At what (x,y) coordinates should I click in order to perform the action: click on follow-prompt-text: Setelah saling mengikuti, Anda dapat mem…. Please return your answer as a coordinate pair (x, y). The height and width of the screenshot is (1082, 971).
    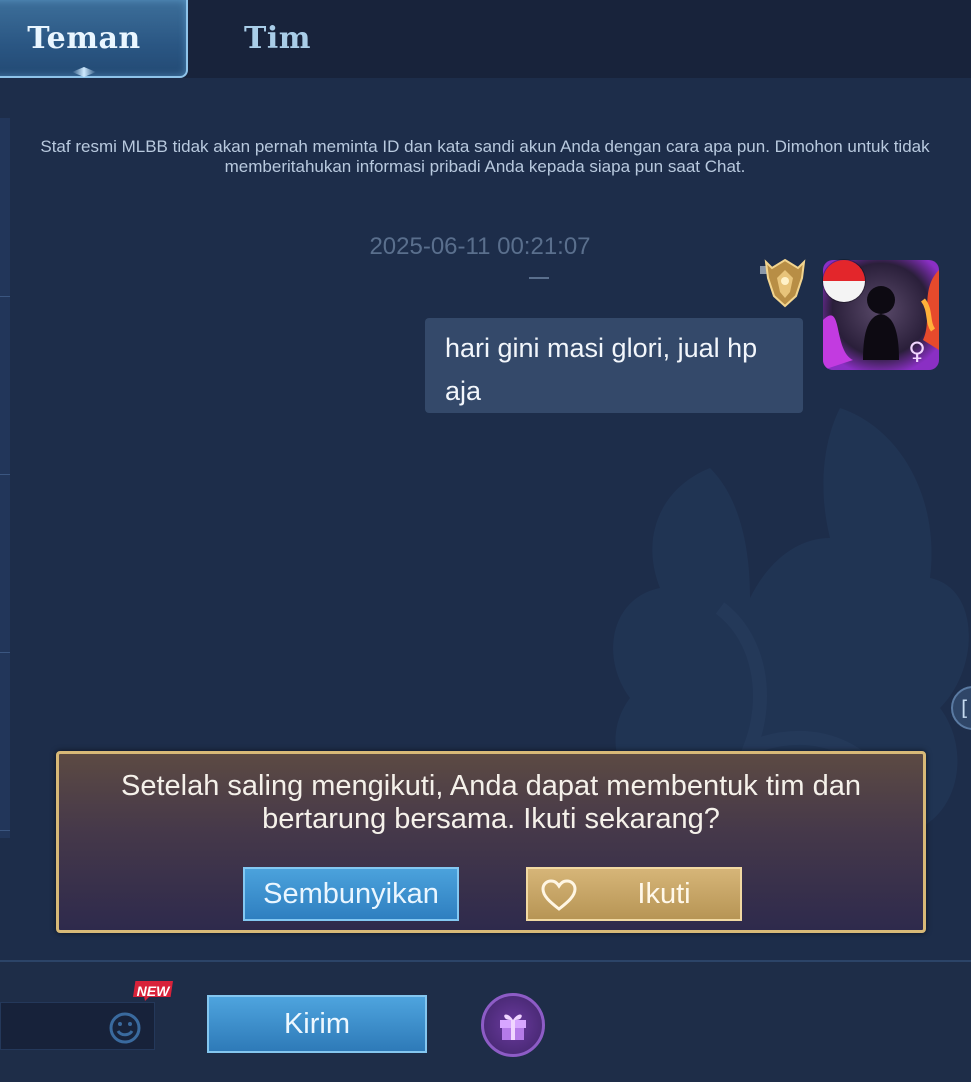
    Looking at the image, I should click on (491, 802).